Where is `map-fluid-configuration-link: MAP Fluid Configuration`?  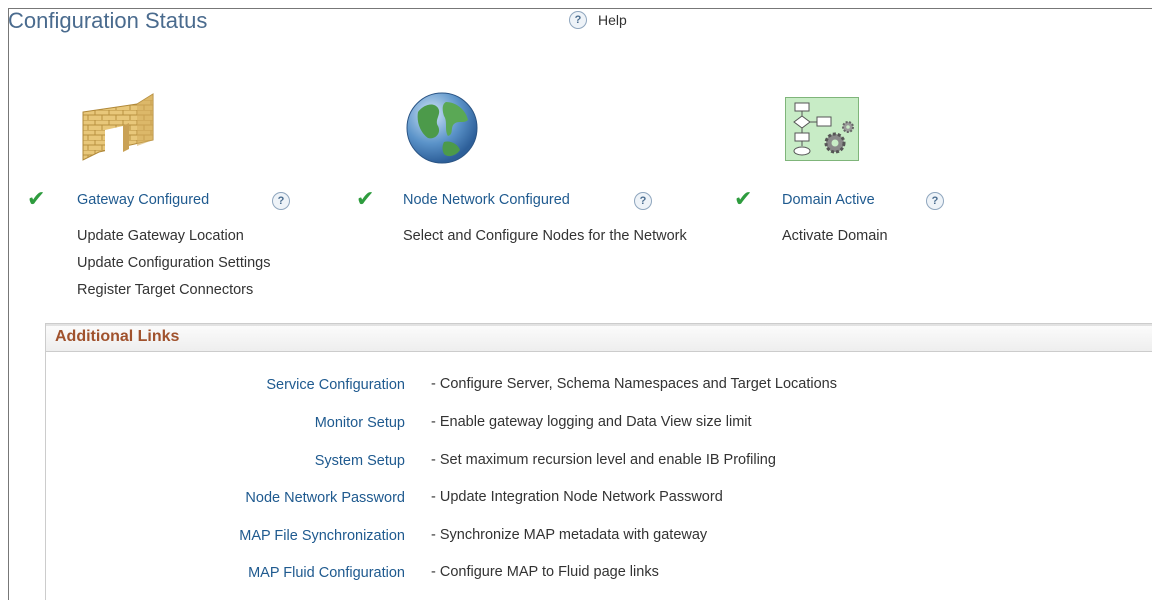
map-fluid-configuration-link: MAP Fluid Configuration is located at coordinates (326, 573).